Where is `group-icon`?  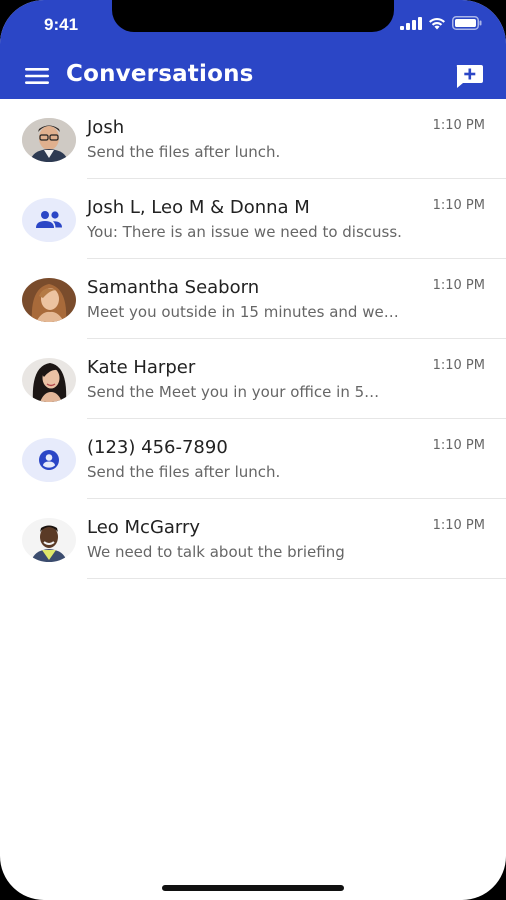 group-icon is located at coordinates (49, 219).